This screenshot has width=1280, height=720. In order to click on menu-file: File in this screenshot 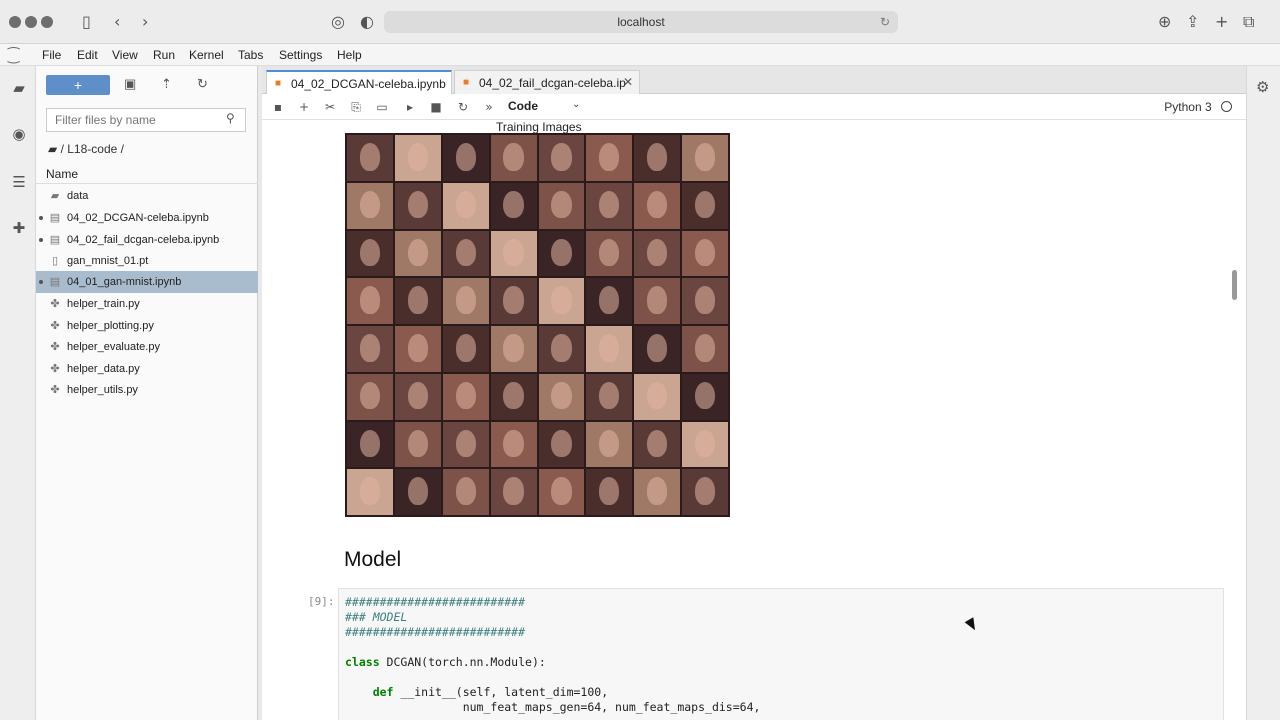, I will do `click(51, 55)`.